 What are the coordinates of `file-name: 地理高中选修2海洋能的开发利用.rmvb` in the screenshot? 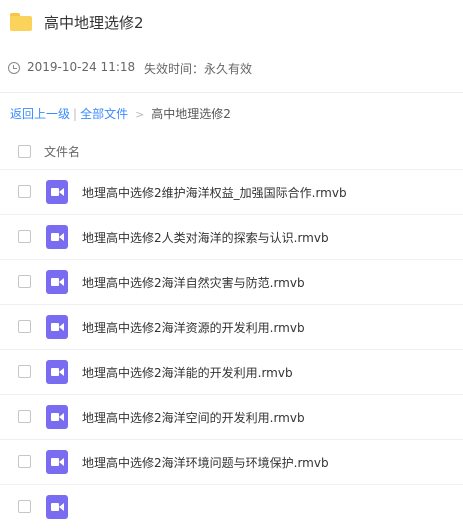 It's located at (187, 372).